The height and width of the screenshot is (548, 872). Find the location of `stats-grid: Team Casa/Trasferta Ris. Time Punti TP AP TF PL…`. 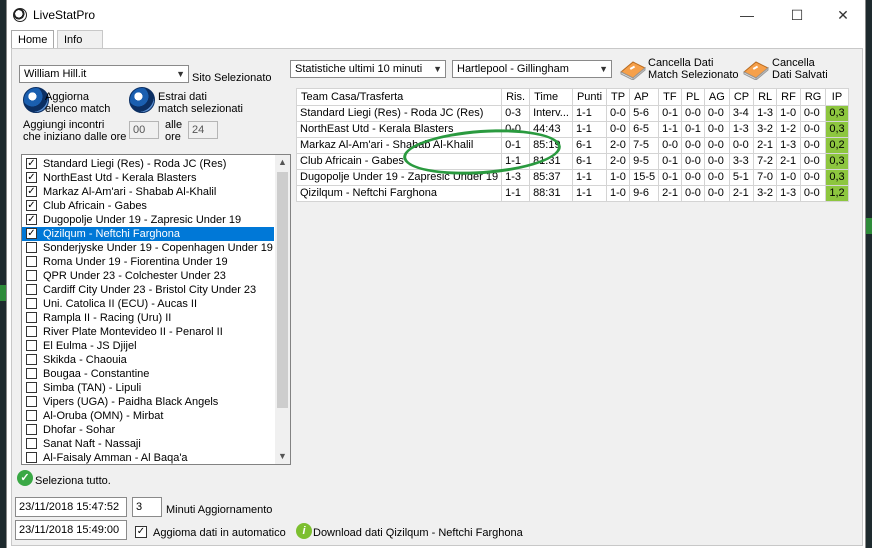

stats-grid: Team Casa/Trasferta Ris. Time Punti TP AP TF PL… is located at coordinates (572, 145).